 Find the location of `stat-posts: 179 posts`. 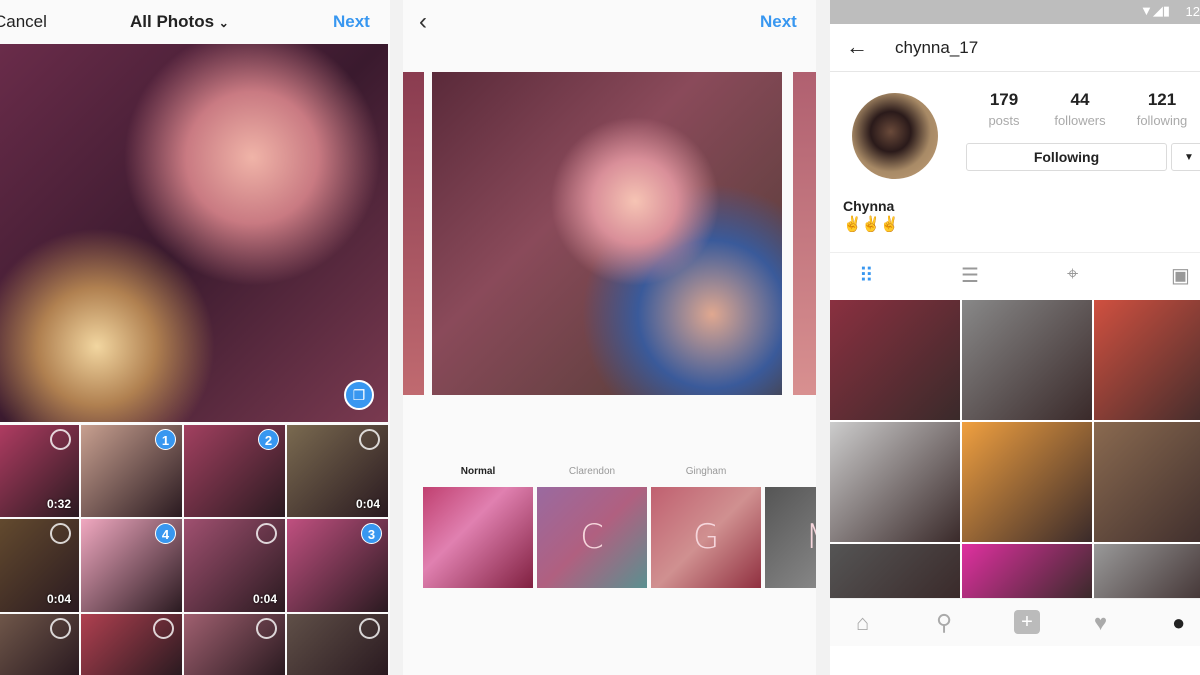

stat-posts: 179 posts is located at coordinates (1004, 109).